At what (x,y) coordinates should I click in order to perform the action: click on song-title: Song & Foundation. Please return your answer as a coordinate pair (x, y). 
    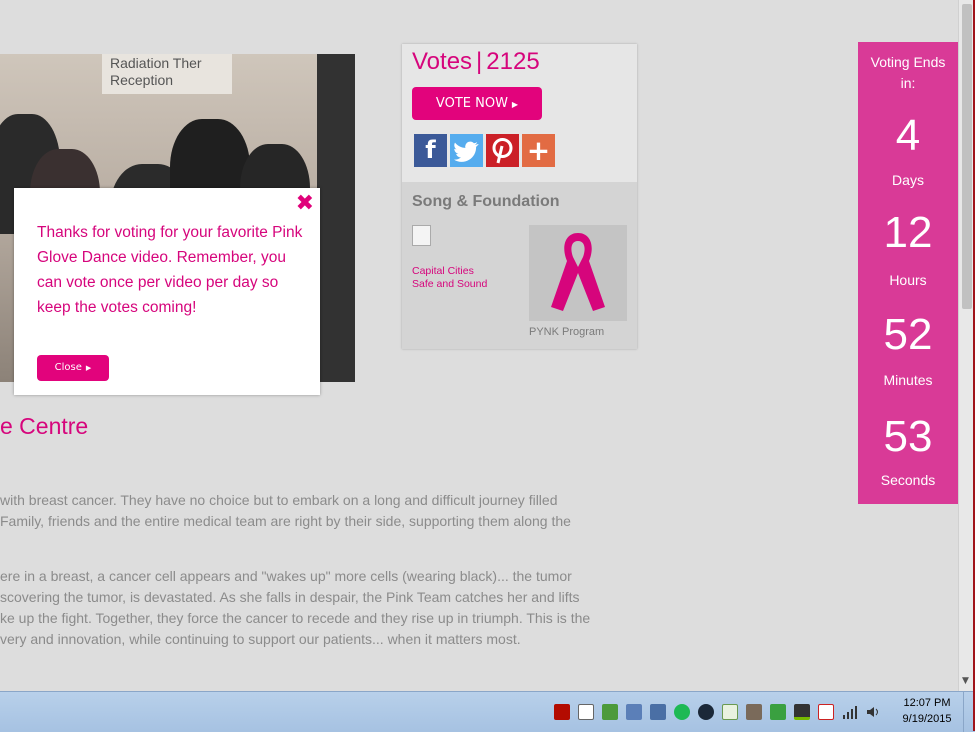
    Looking at the image, I should click on (486, 201).